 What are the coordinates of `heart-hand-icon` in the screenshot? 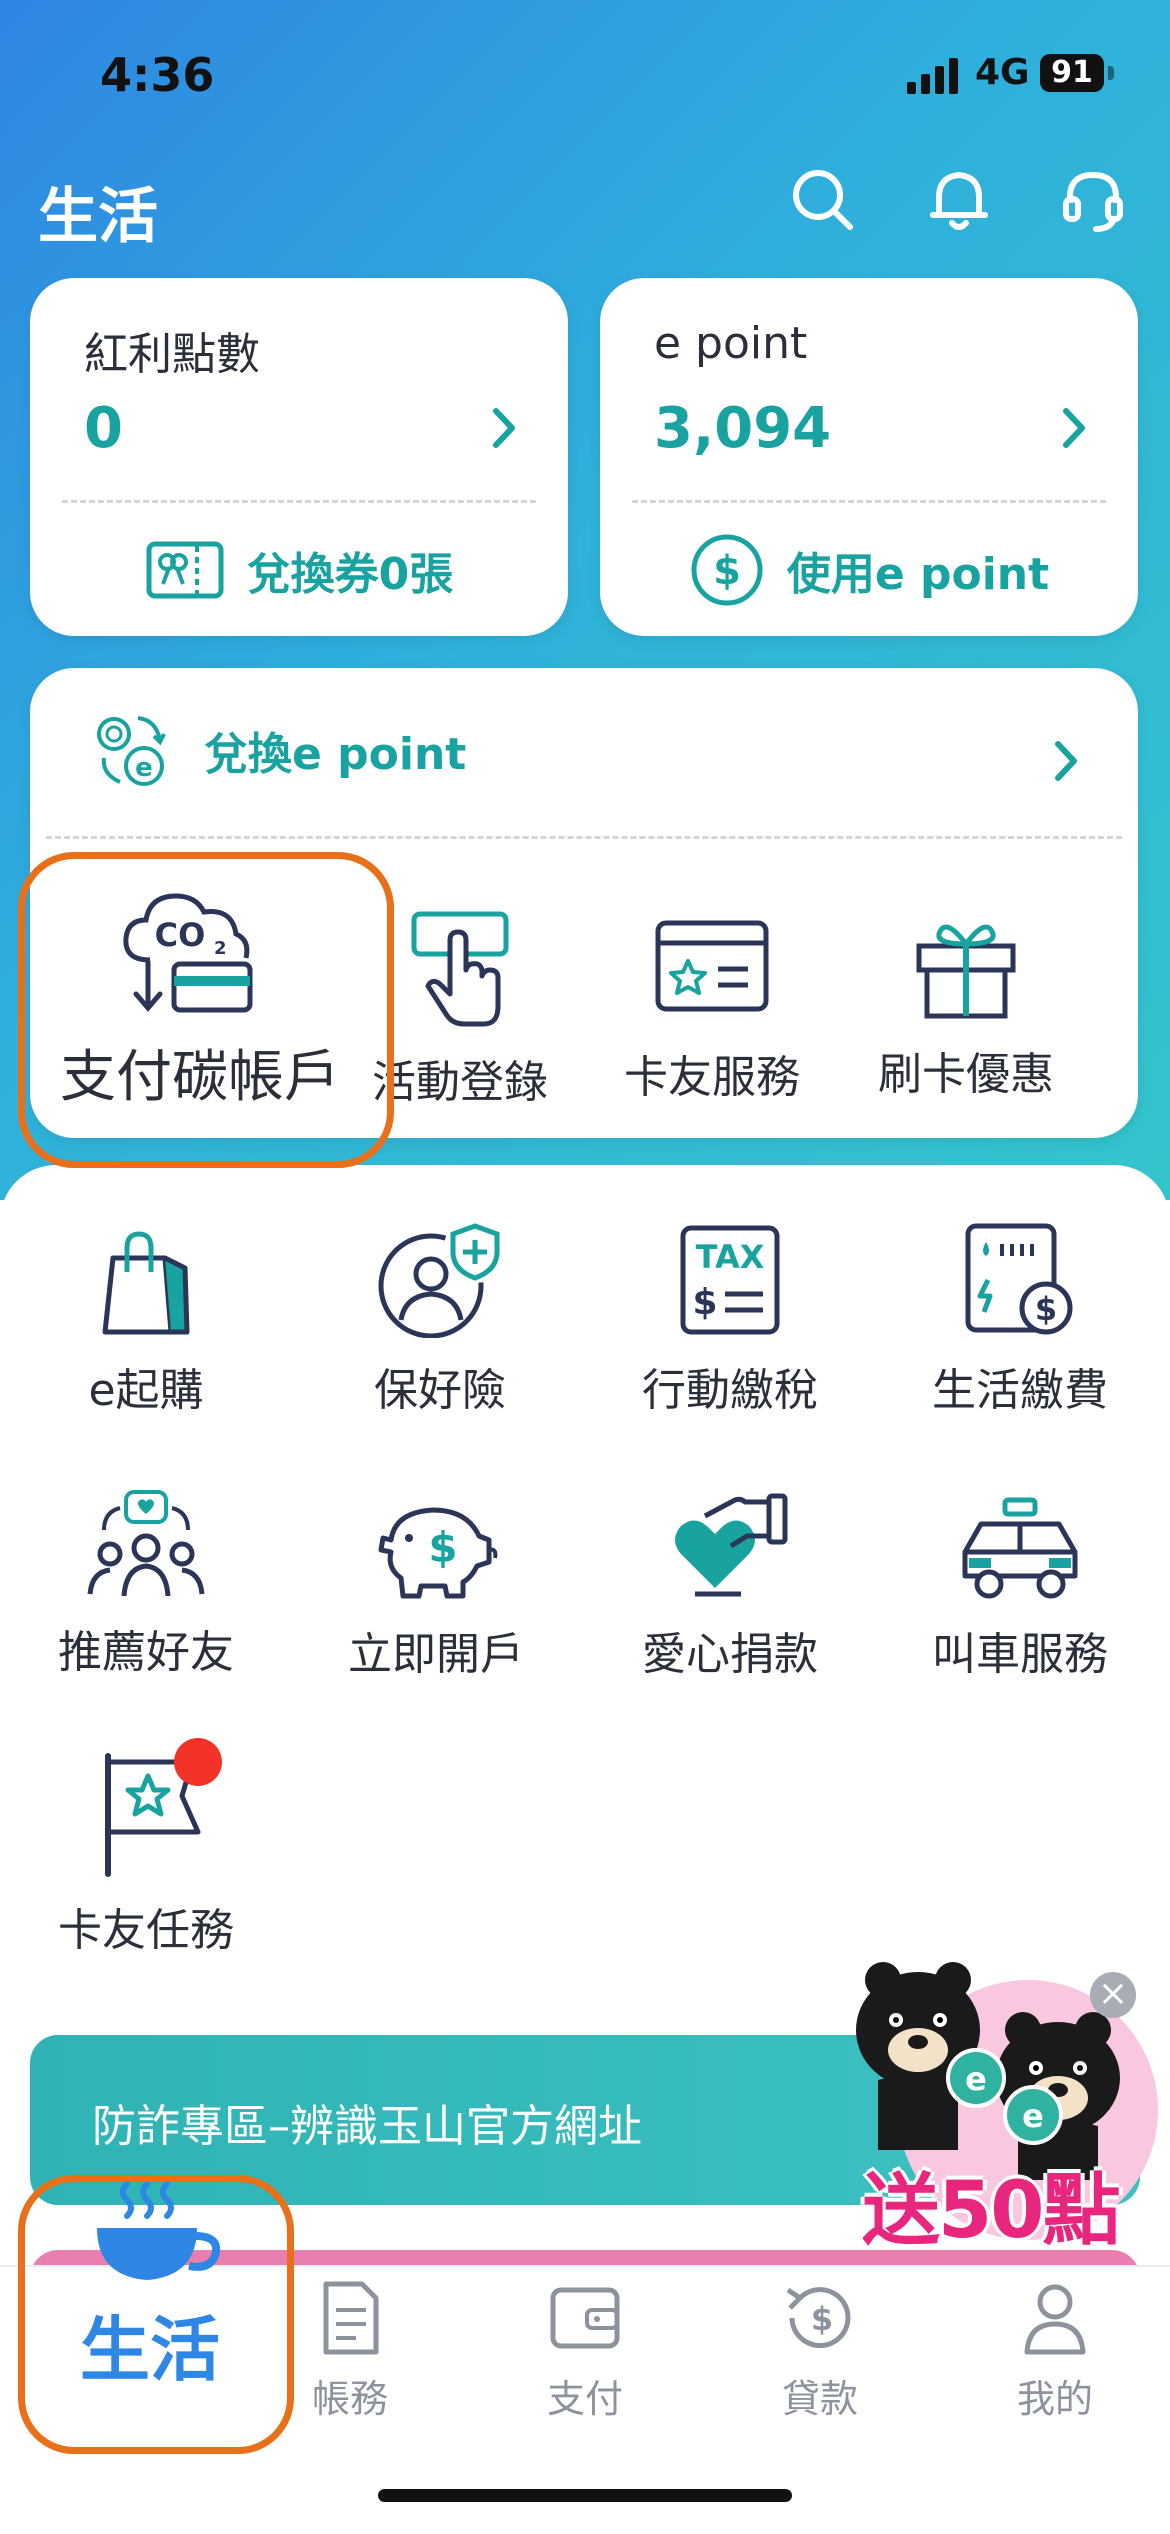 It's located at (731, 1545).